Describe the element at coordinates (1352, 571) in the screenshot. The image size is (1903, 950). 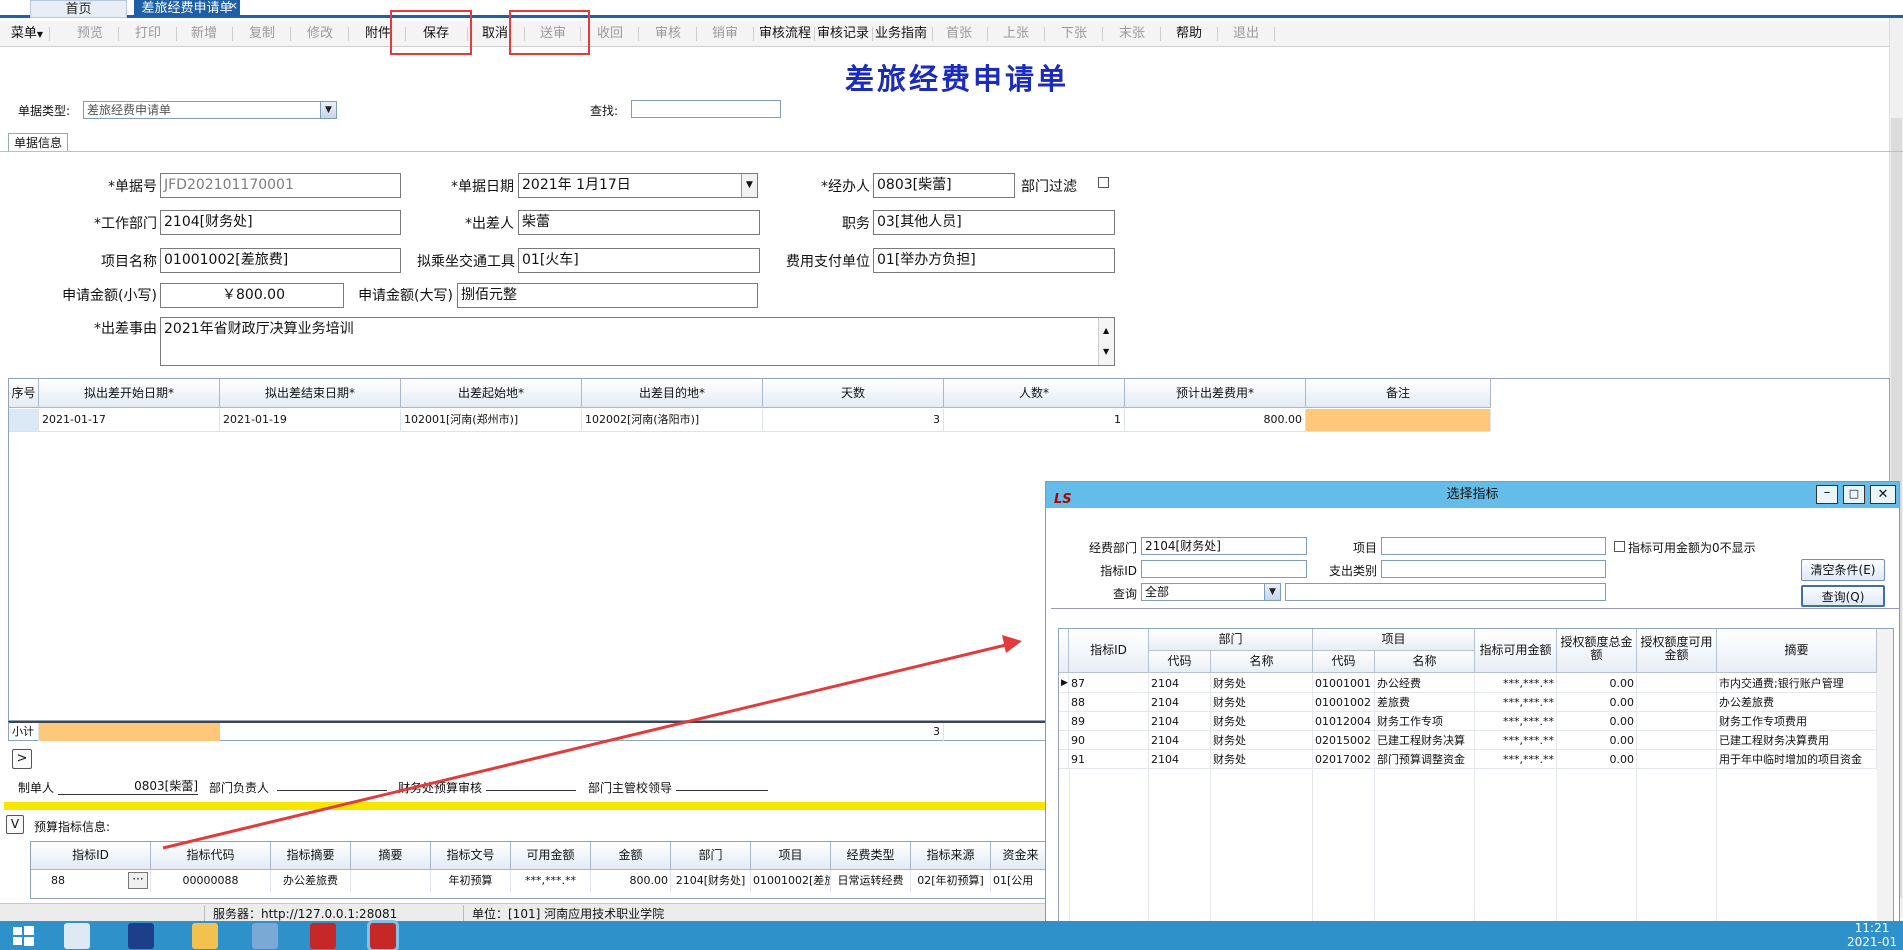
I see `expense-type-label: 支出类别` at that location.